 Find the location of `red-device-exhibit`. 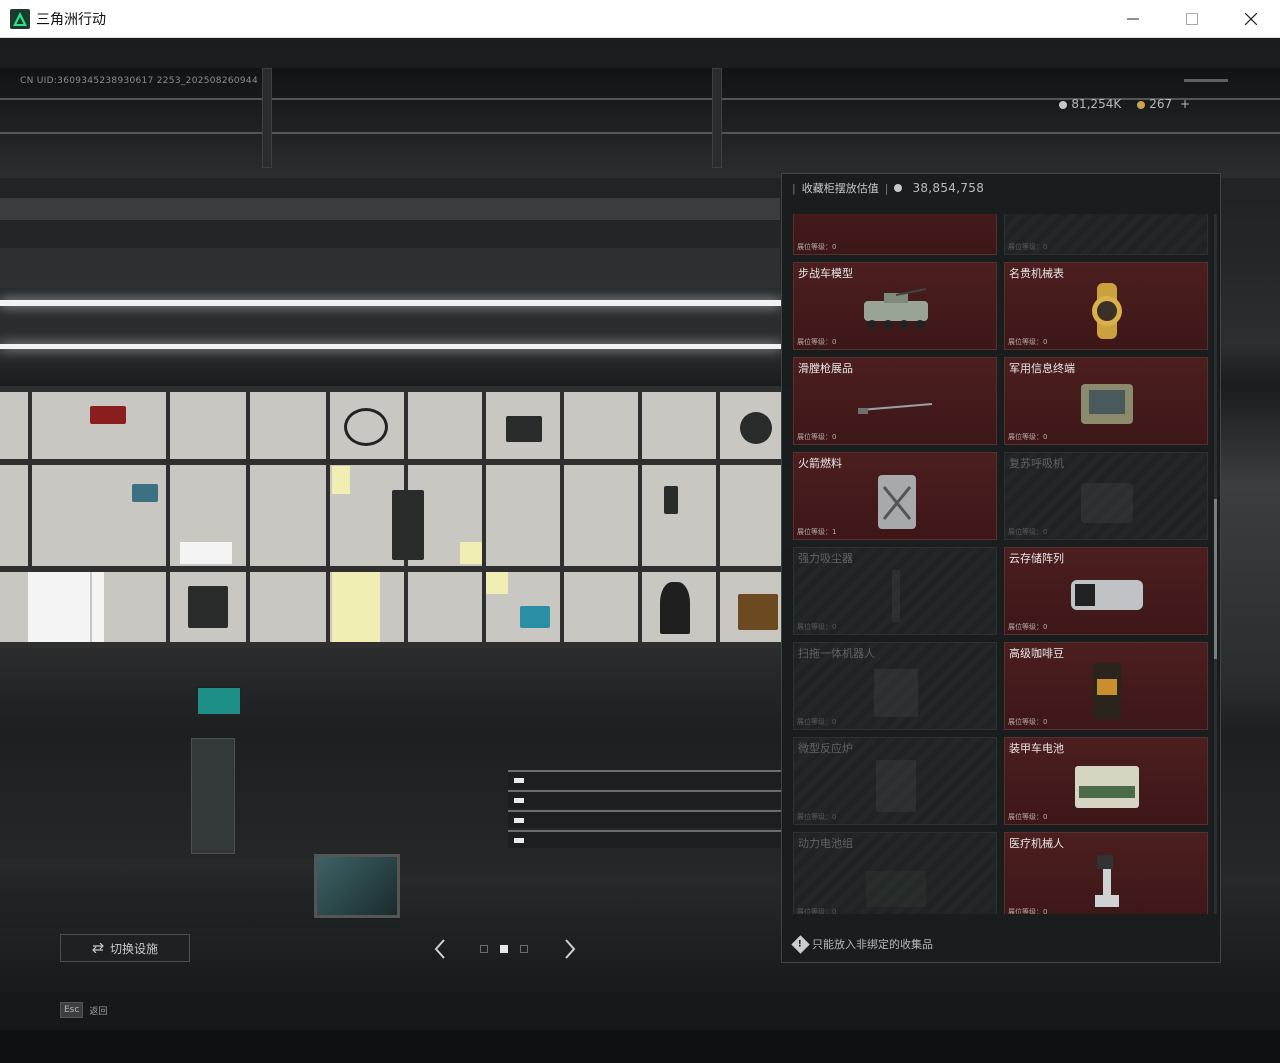

red-device-exhibit is located at coordinates (108, 415).